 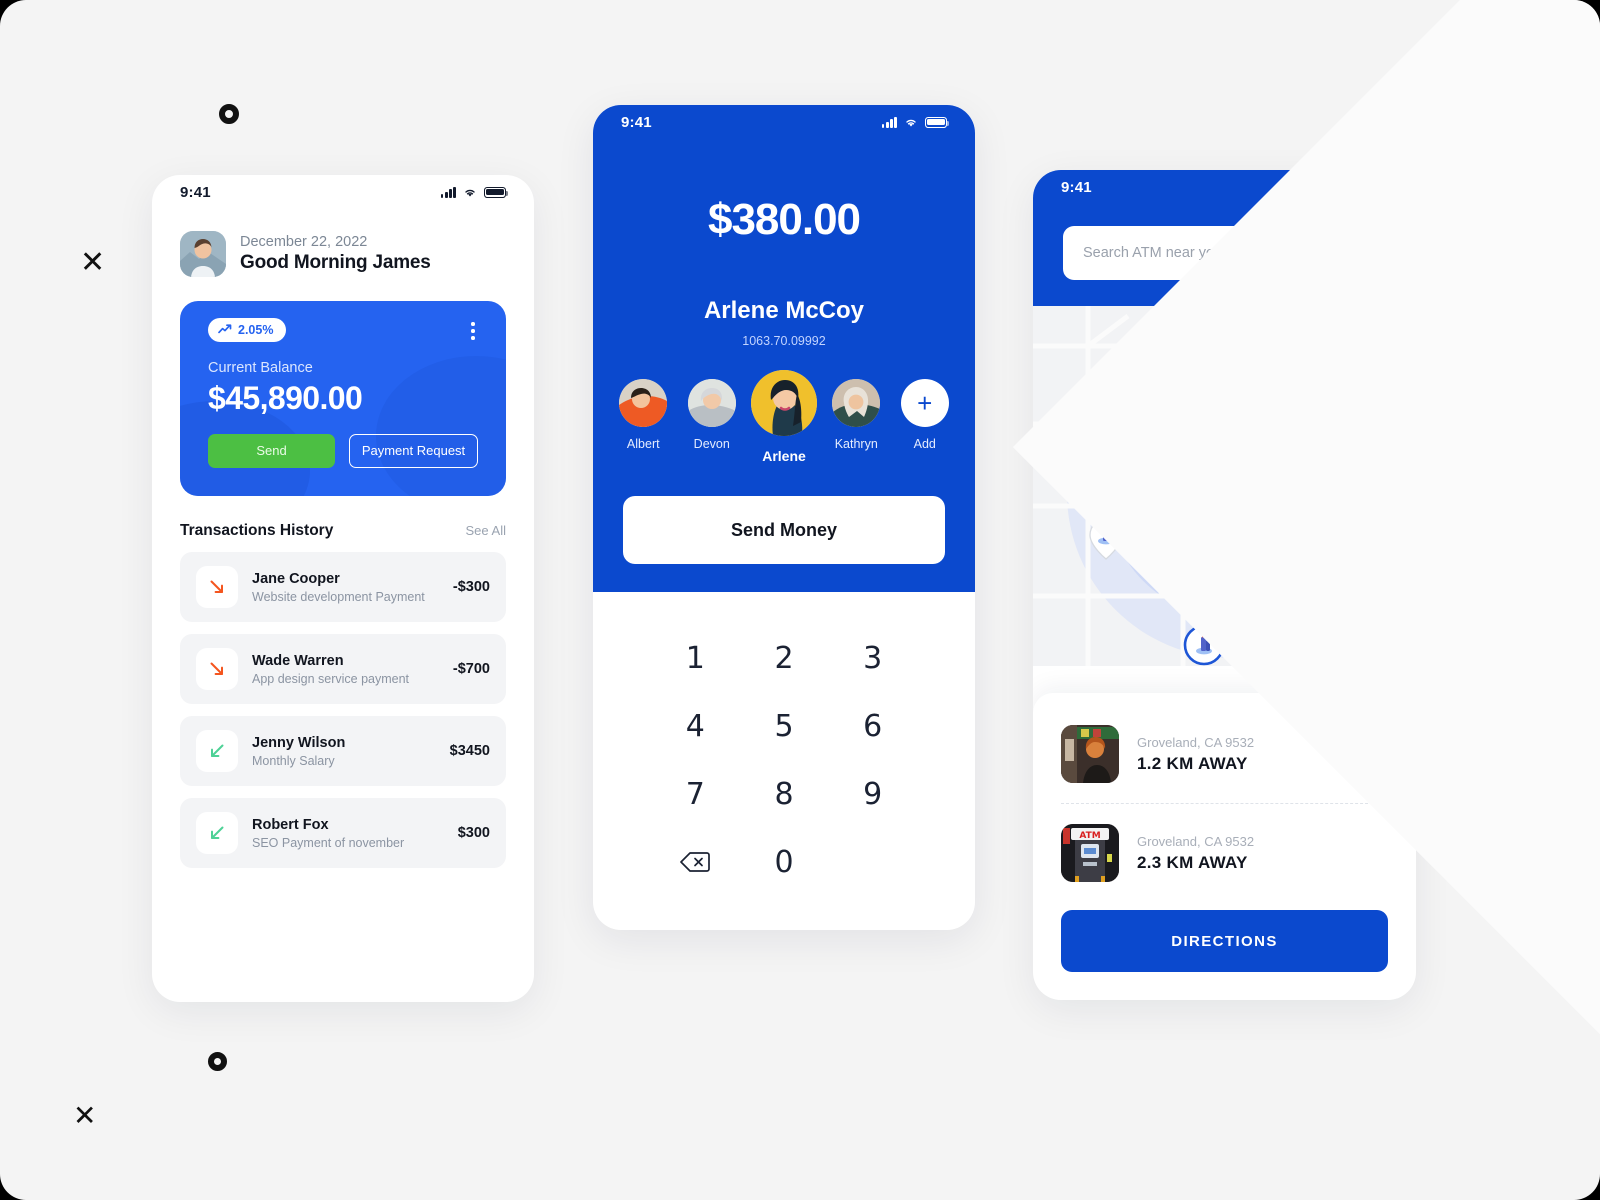 What do you see at coordinates (784, 862) in the screenshot?
I see `key-0: 0` at bounding box center [784, 862].